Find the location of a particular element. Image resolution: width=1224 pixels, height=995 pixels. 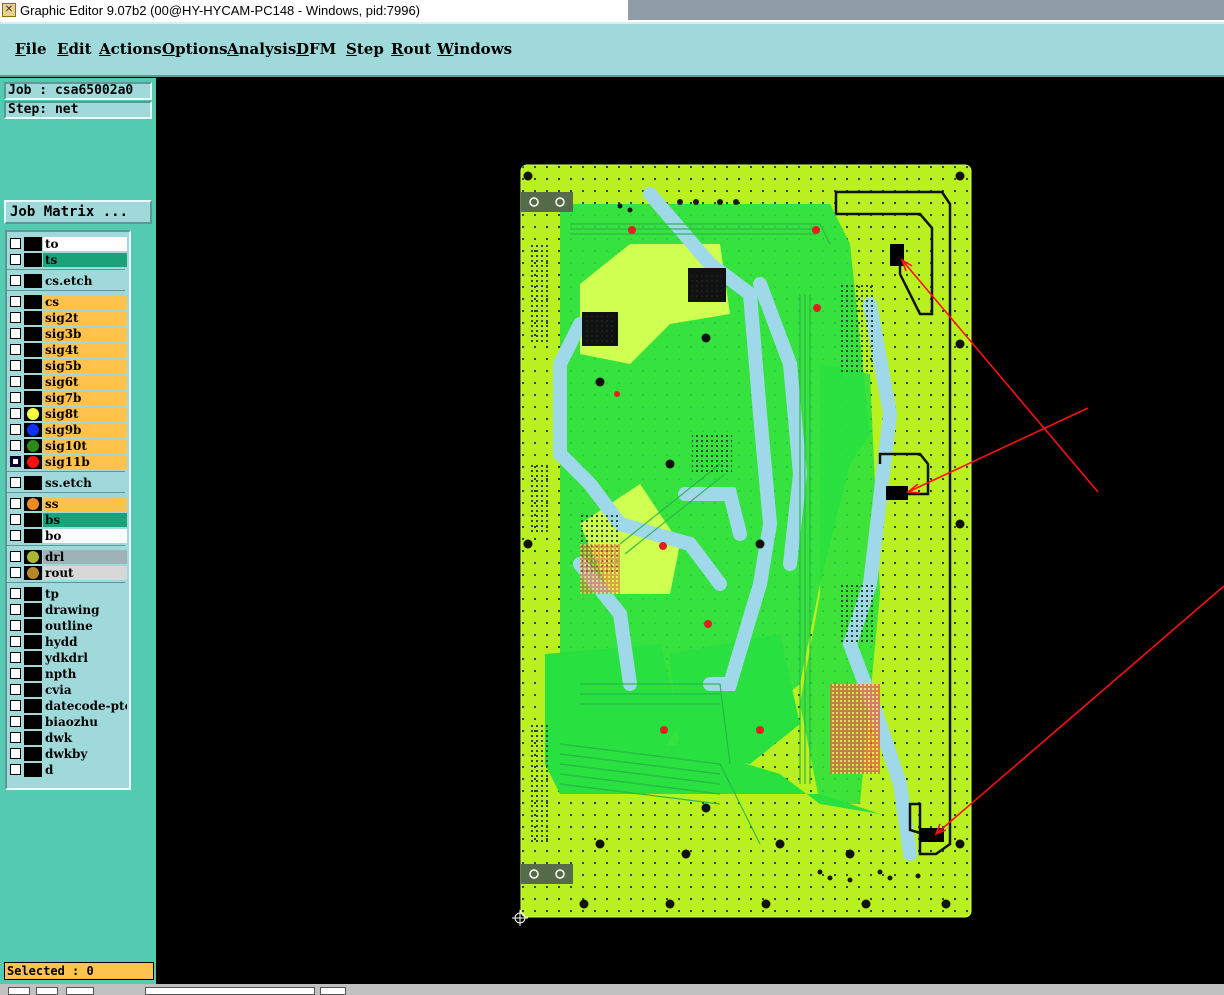

menu-options: Options is located at coordinates (195, 49).